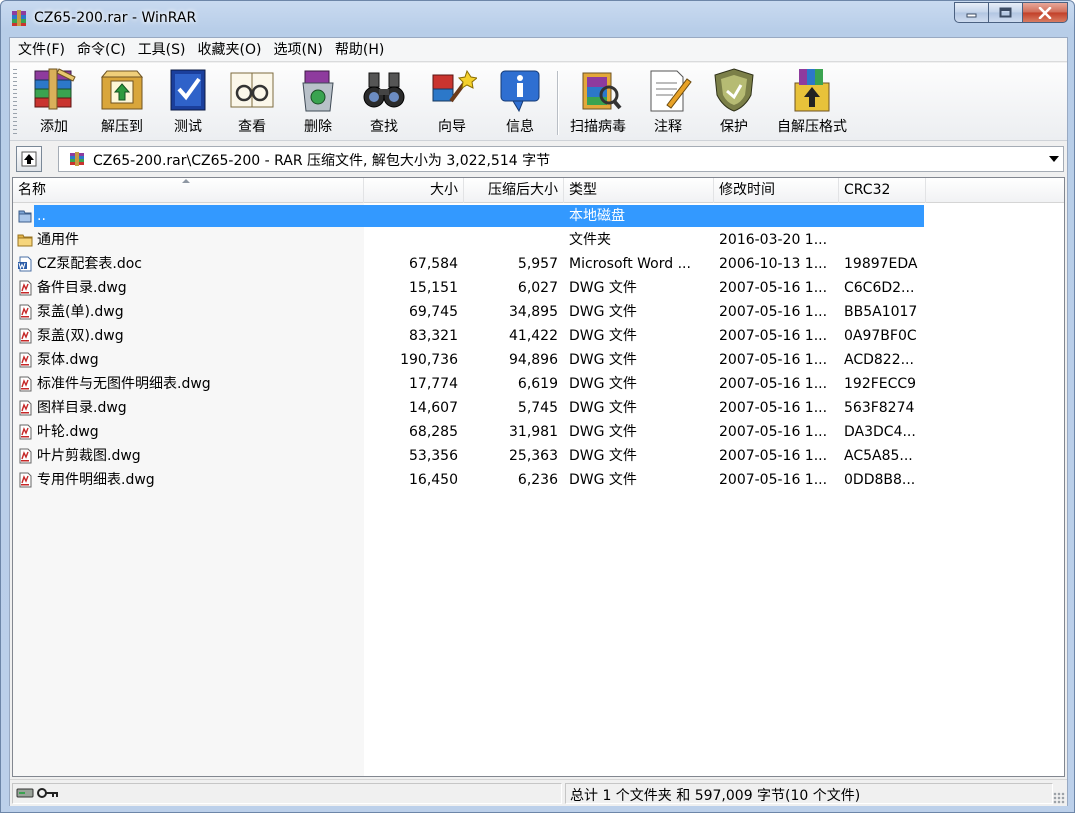 The height and width of the screenshot is (813, 1075). What do you see at coordinates (25, 793) in the screenshot?
I see `drive-icon` at bounding box center [25, 793].